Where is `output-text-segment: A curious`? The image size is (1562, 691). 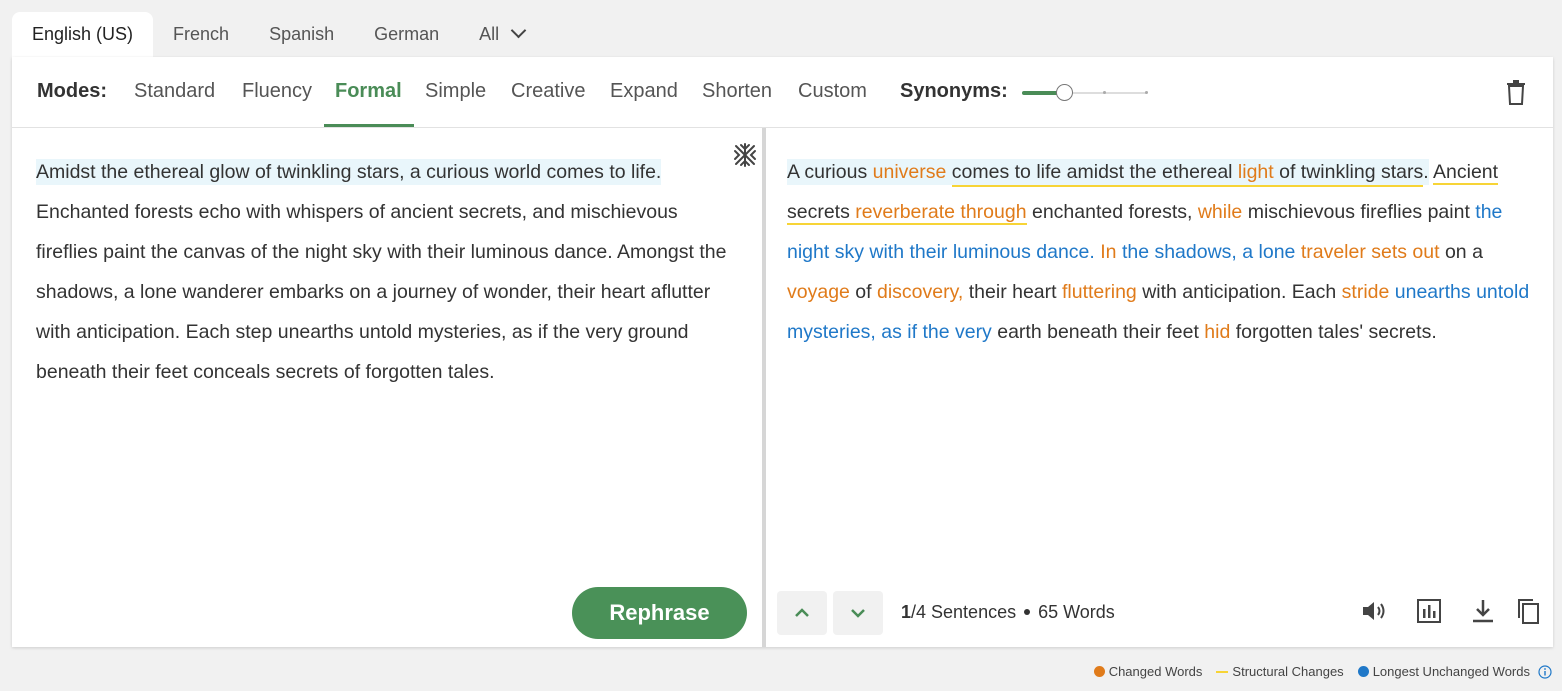 output-text-segment: A curious is located at coordinates (830, 172).